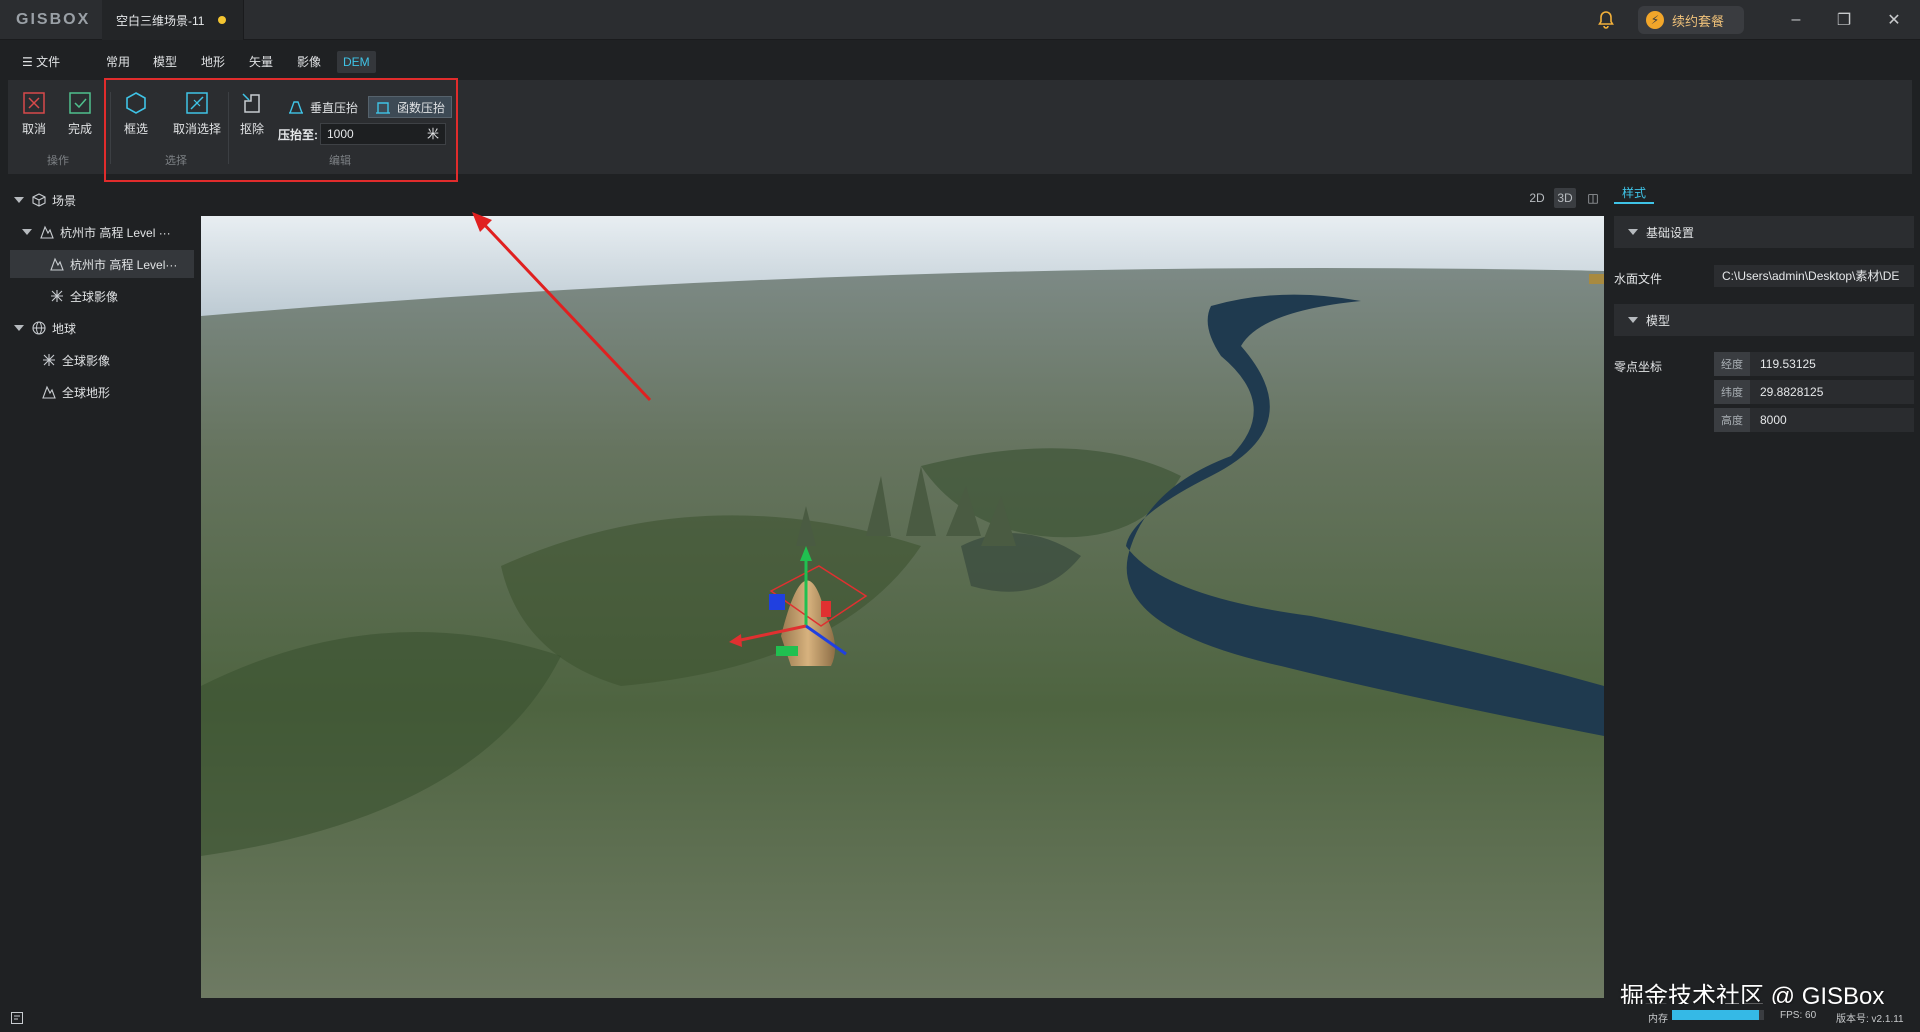 Image resolution: width=1920 pixels, height=1032 pixels. What do you see at coordinates (309, 62) in the screenshot?
I see `menu-imagery: 影像` at bounding box center [309, 62].